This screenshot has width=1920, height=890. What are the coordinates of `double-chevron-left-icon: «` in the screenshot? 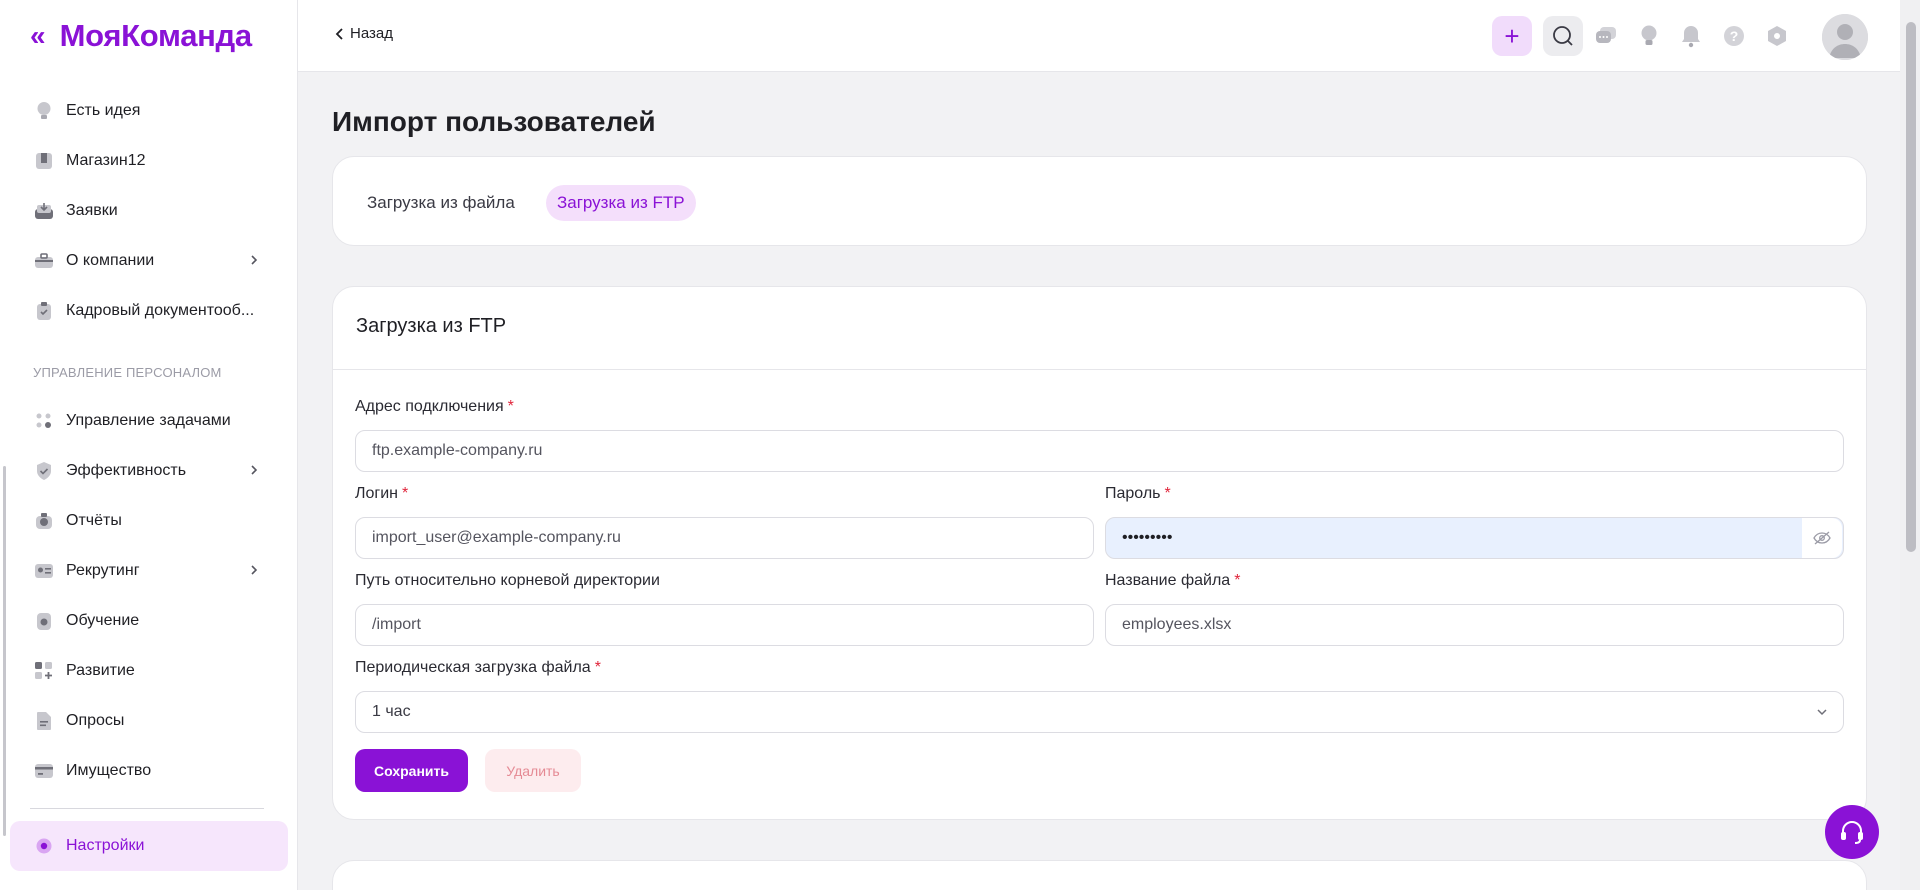 It's located at (38, 36).